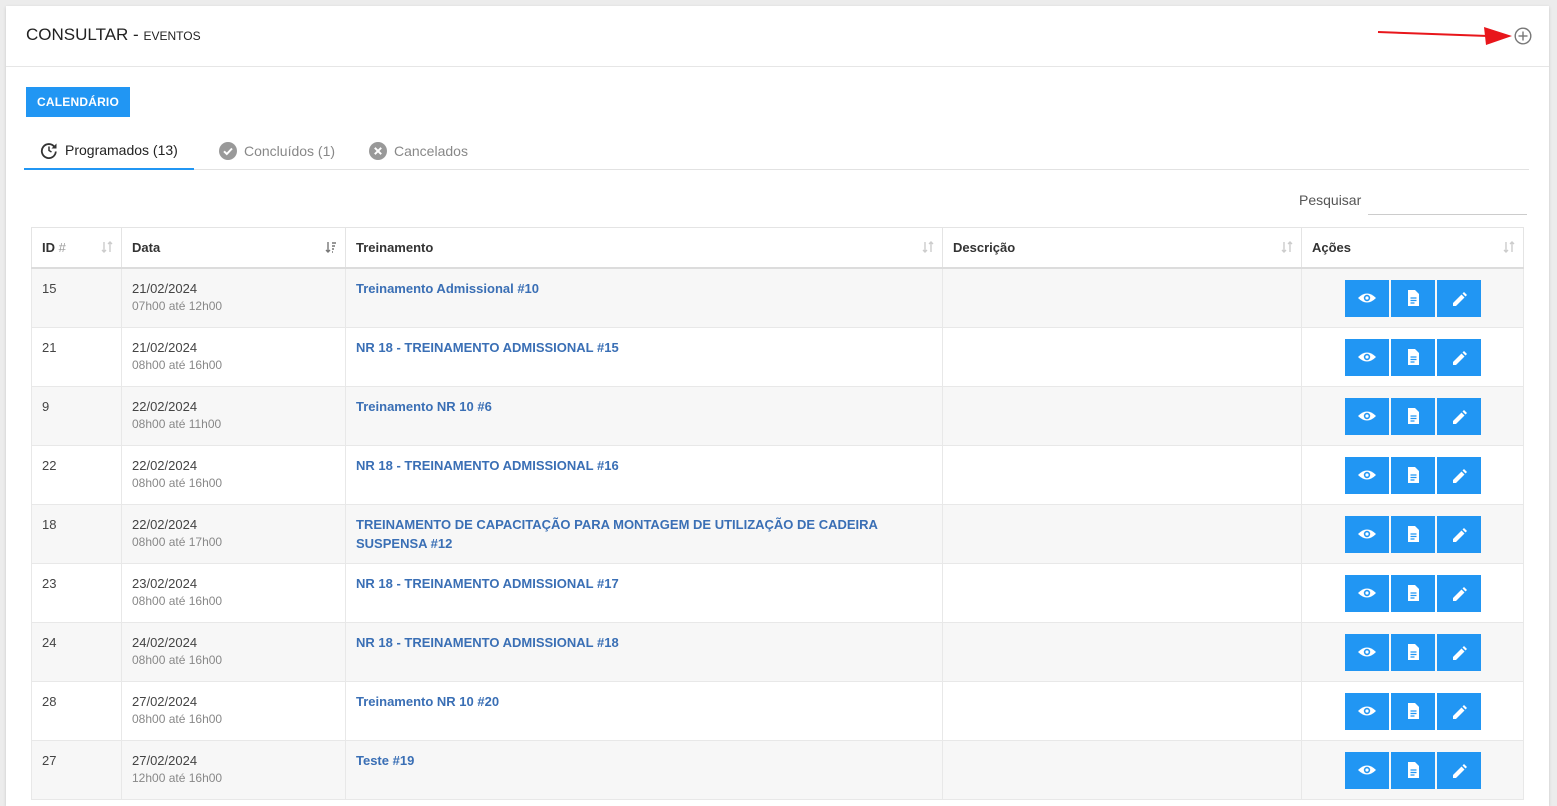 This screenshot has height=806, width=1557. What do you see at coordinates (76, 248) in the screenshot?
I see `column-header-id: ID #` at bounding box center [76, 248].